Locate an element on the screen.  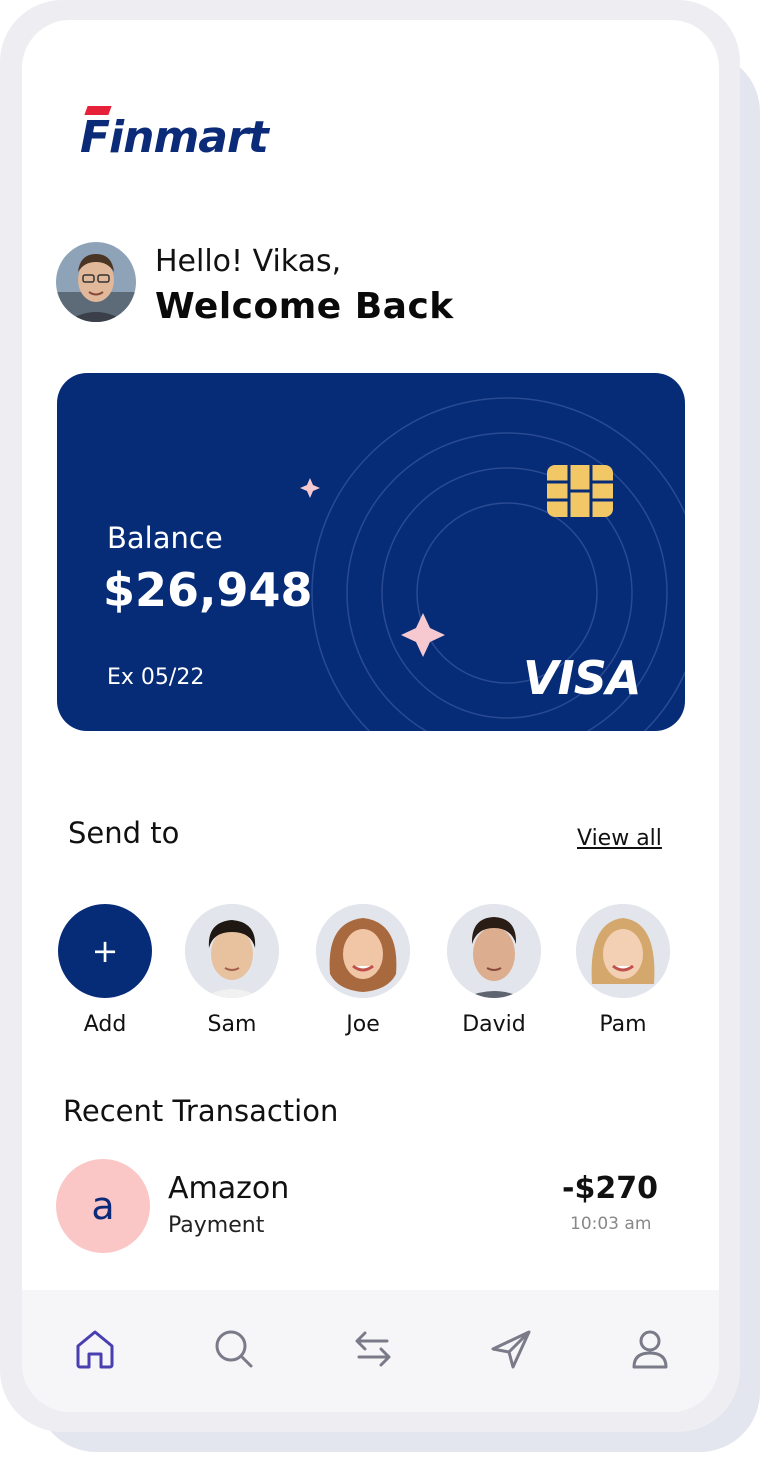
add-contact-button: + is located at coordinates (105, 951).